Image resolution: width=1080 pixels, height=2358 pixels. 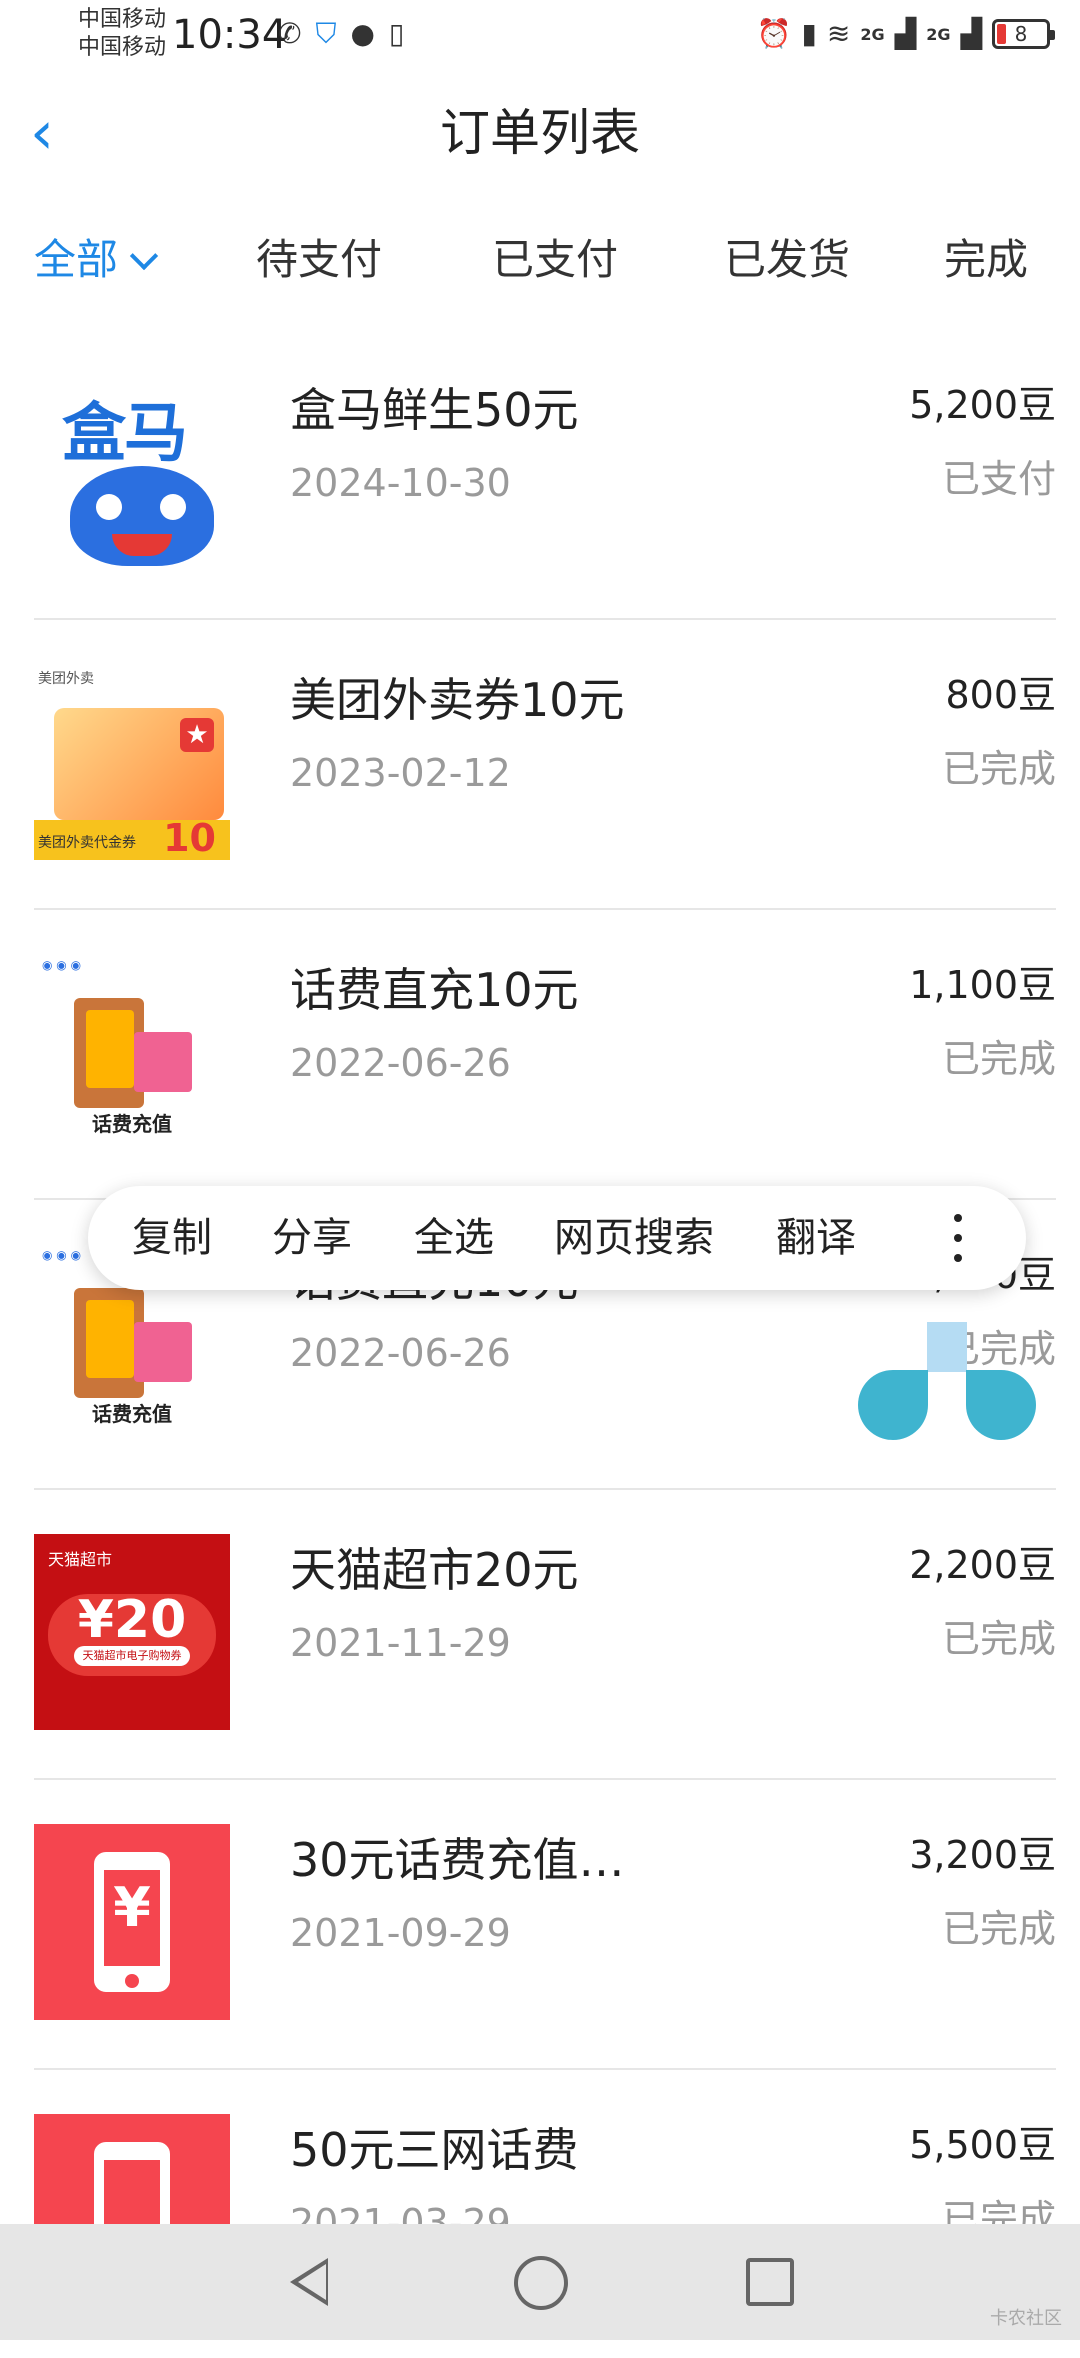 I want to click on app-header: ‹ 订单列表, so click(x=540, y=133).